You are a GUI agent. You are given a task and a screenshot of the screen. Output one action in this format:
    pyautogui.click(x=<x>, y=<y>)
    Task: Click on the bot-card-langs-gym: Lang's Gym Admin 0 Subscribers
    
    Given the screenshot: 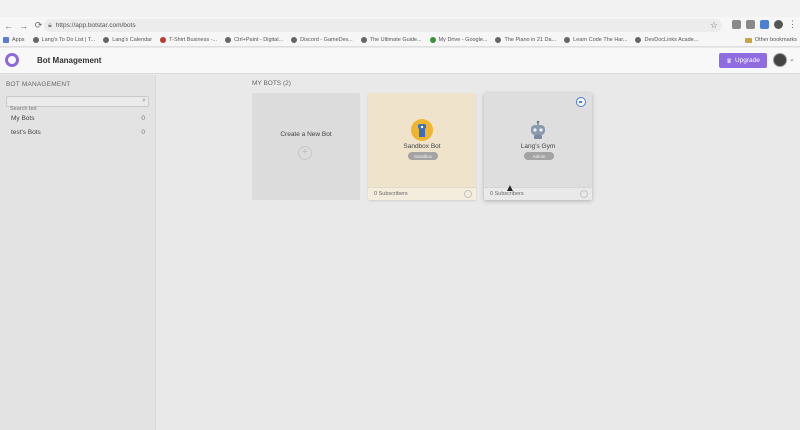 What is the action you would take?
    pyautogui.click(x=538, y=146)
    